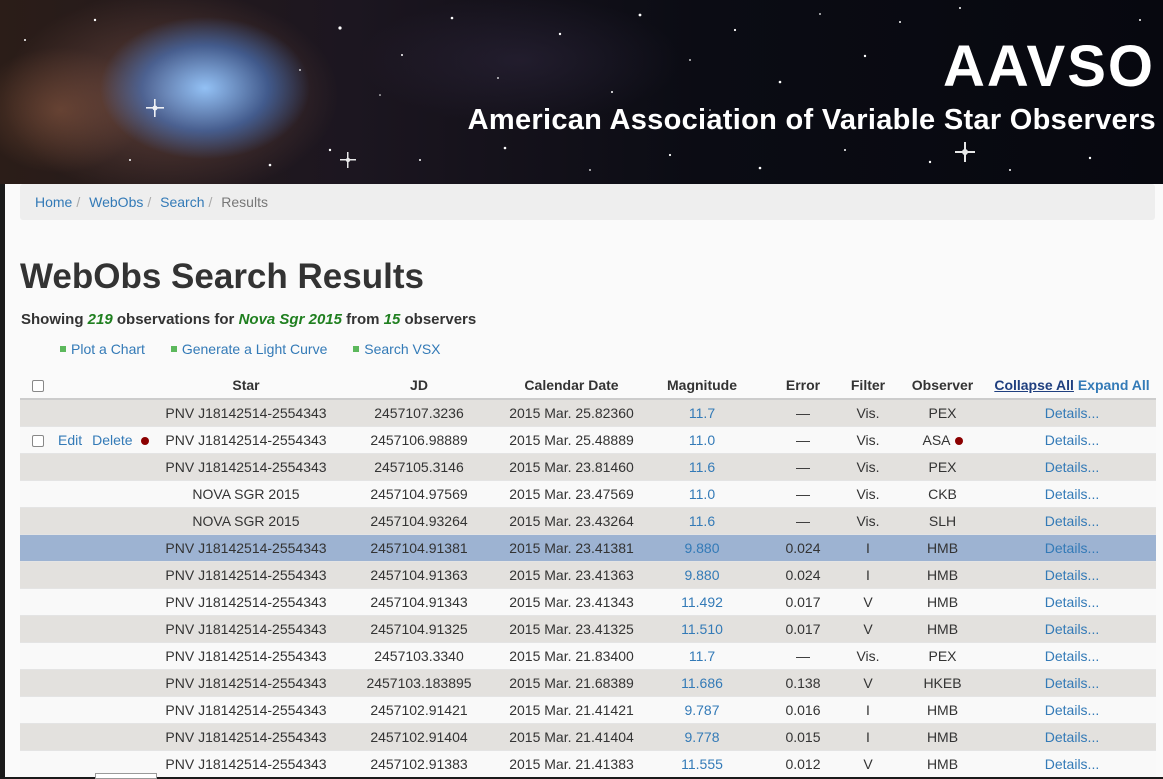 The image size is (1163, 779). Describe the element at coordinates (52, 319) in the screenshot. I see `summary-prefix: Showing` at that location.